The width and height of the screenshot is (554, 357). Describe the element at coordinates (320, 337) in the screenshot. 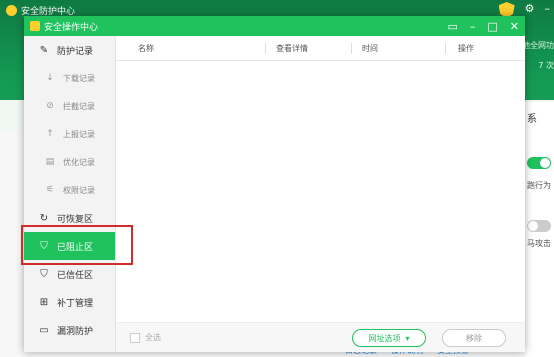

I see `dialog-footer: 全选 网址选项 ▾ 移除` at that location.